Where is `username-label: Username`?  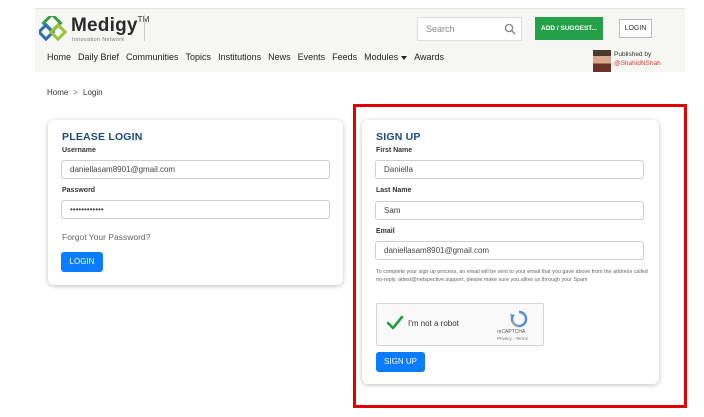
username-label: Username is located at coordinates (79, 150).